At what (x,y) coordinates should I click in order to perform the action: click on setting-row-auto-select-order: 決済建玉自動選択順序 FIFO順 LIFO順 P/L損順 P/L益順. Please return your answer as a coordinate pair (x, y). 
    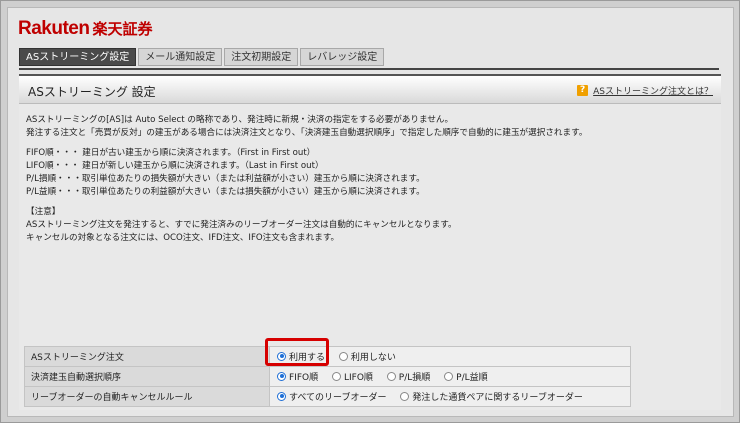
    Looking at the image, I should click on (327, 376).